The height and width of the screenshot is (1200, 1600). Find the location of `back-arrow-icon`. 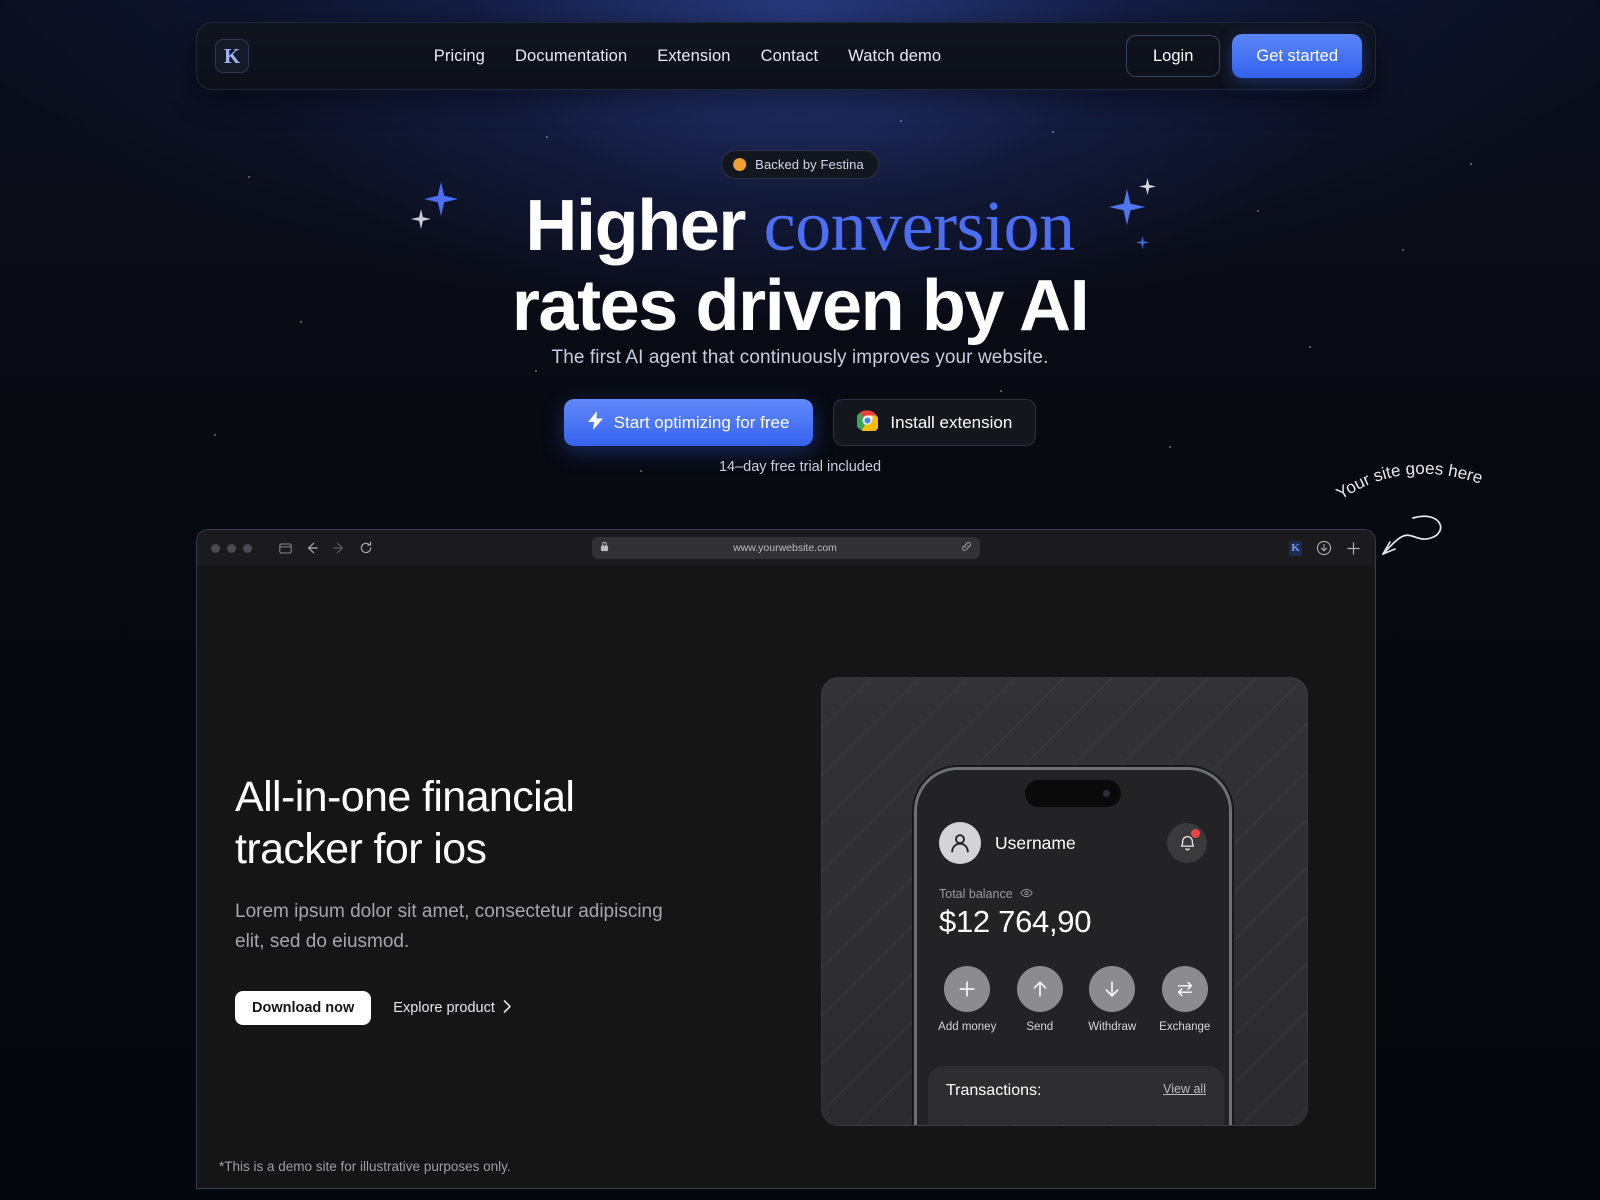

back-arrow-icon is located at coordinates (312, 548).